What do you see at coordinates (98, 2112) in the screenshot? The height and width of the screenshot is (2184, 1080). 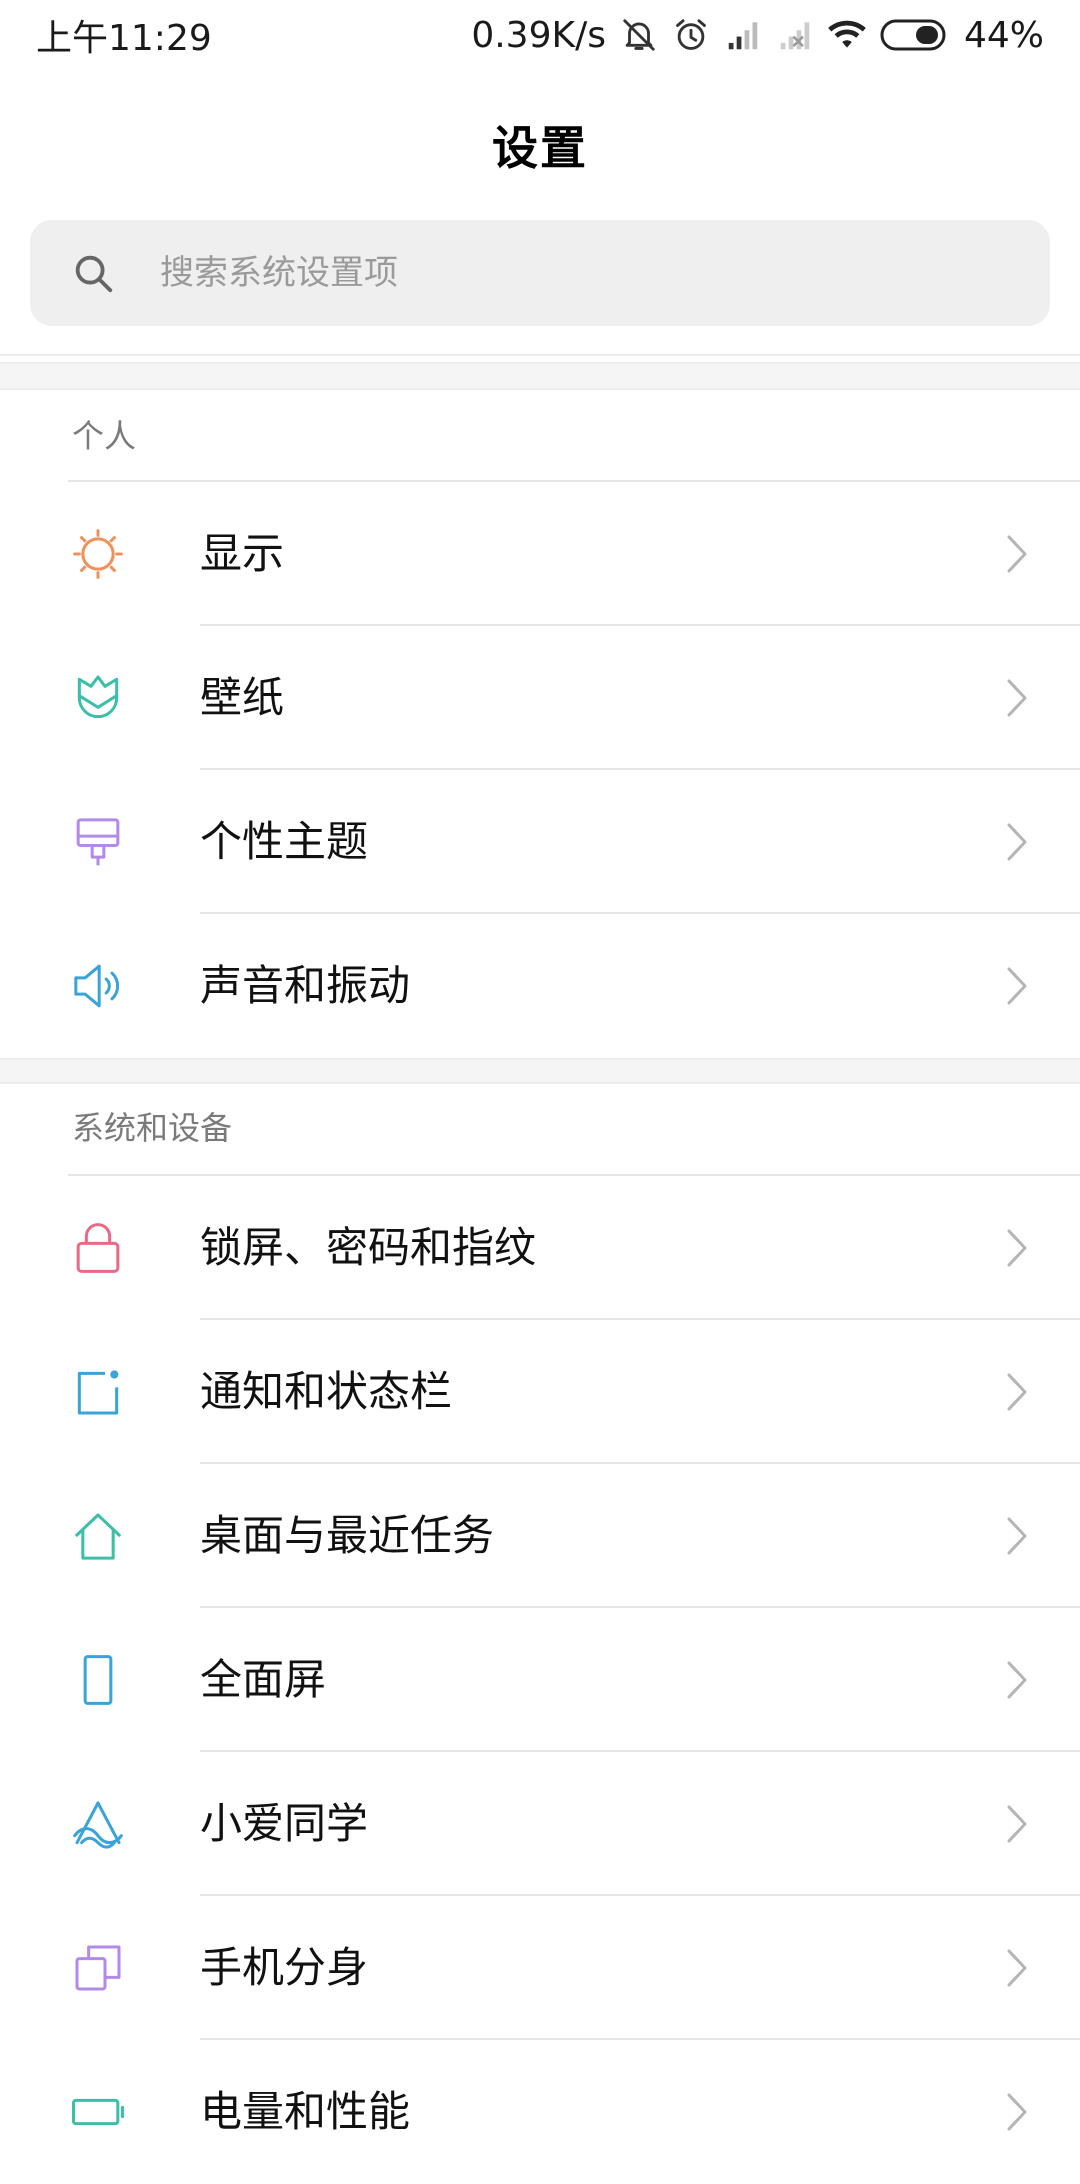 I see `battery-outline-icon` at bounding box center [98, 2112].